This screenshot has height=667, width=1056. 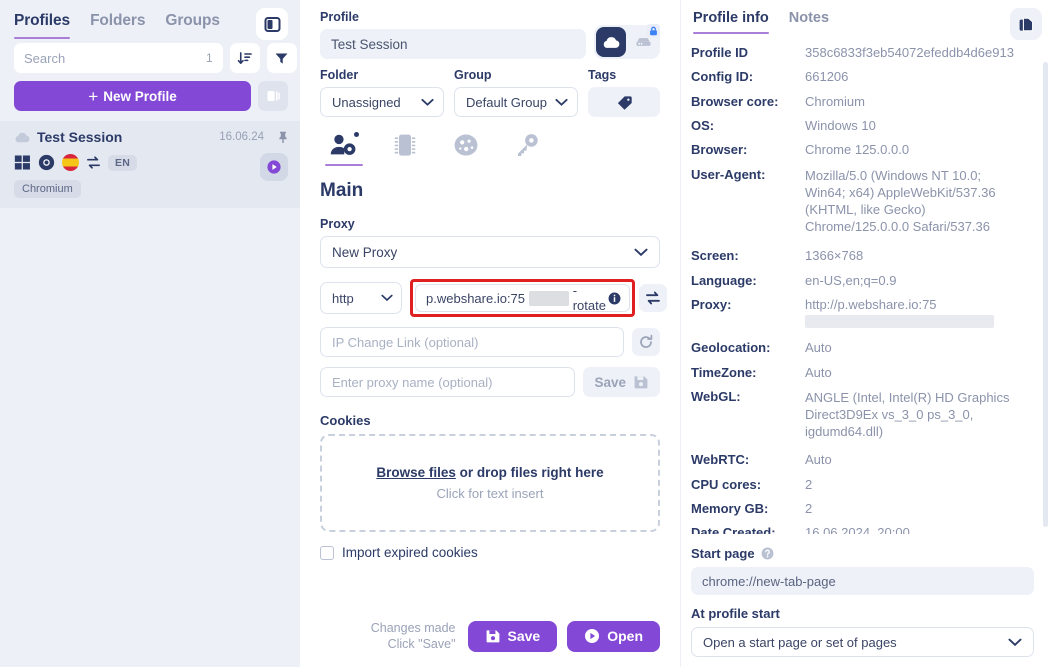 I want to click on info-key: Screen:, so click(x=715, y=256).